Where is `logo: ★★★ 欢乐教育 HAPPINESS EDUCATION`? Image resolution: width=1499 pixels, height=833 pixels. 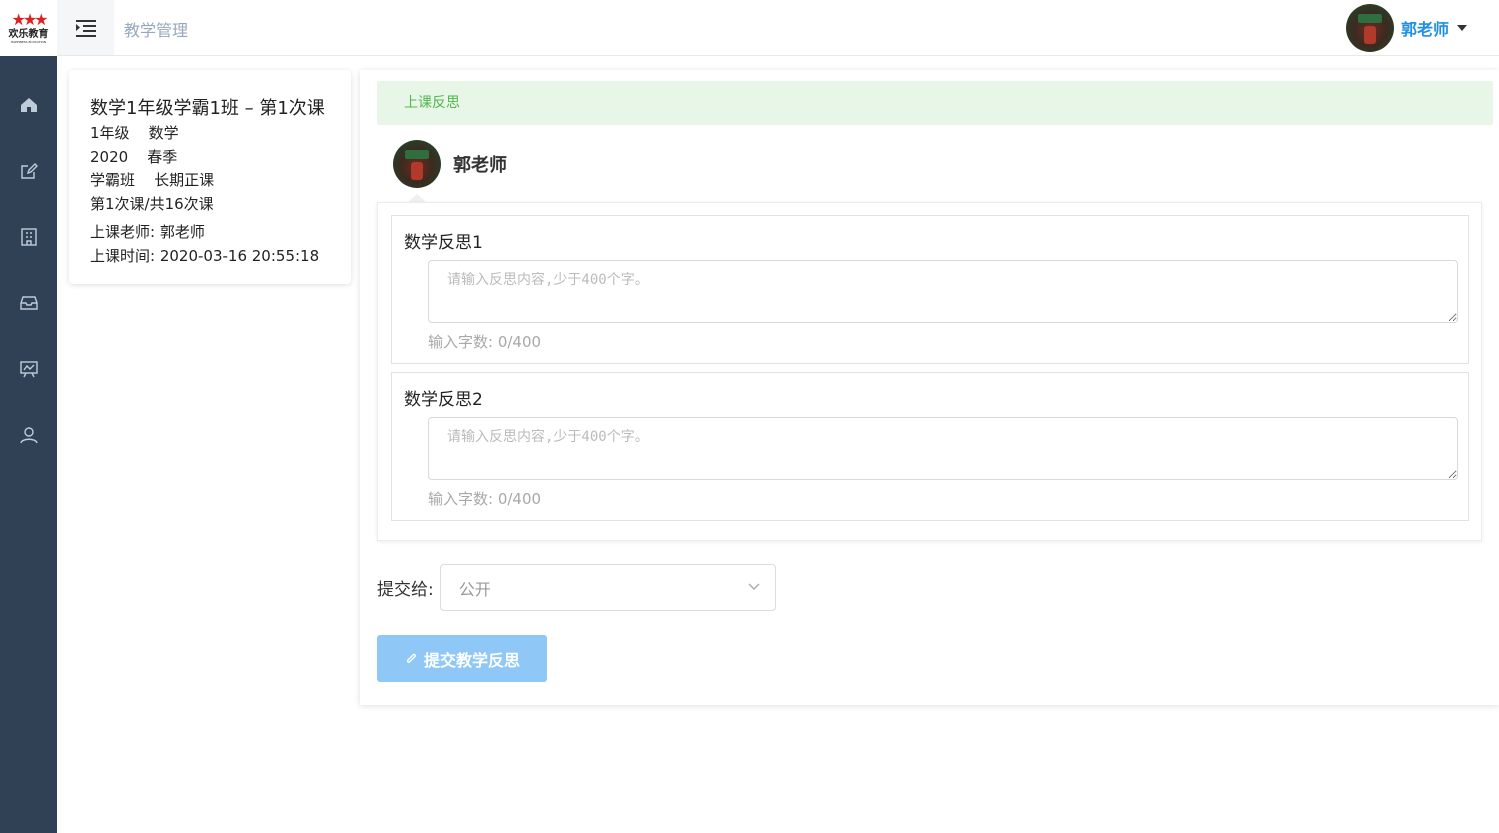 logo: ★★★ 欢乐教育 HAPPINESS EDUCATION is located at coordinates (28, 28).